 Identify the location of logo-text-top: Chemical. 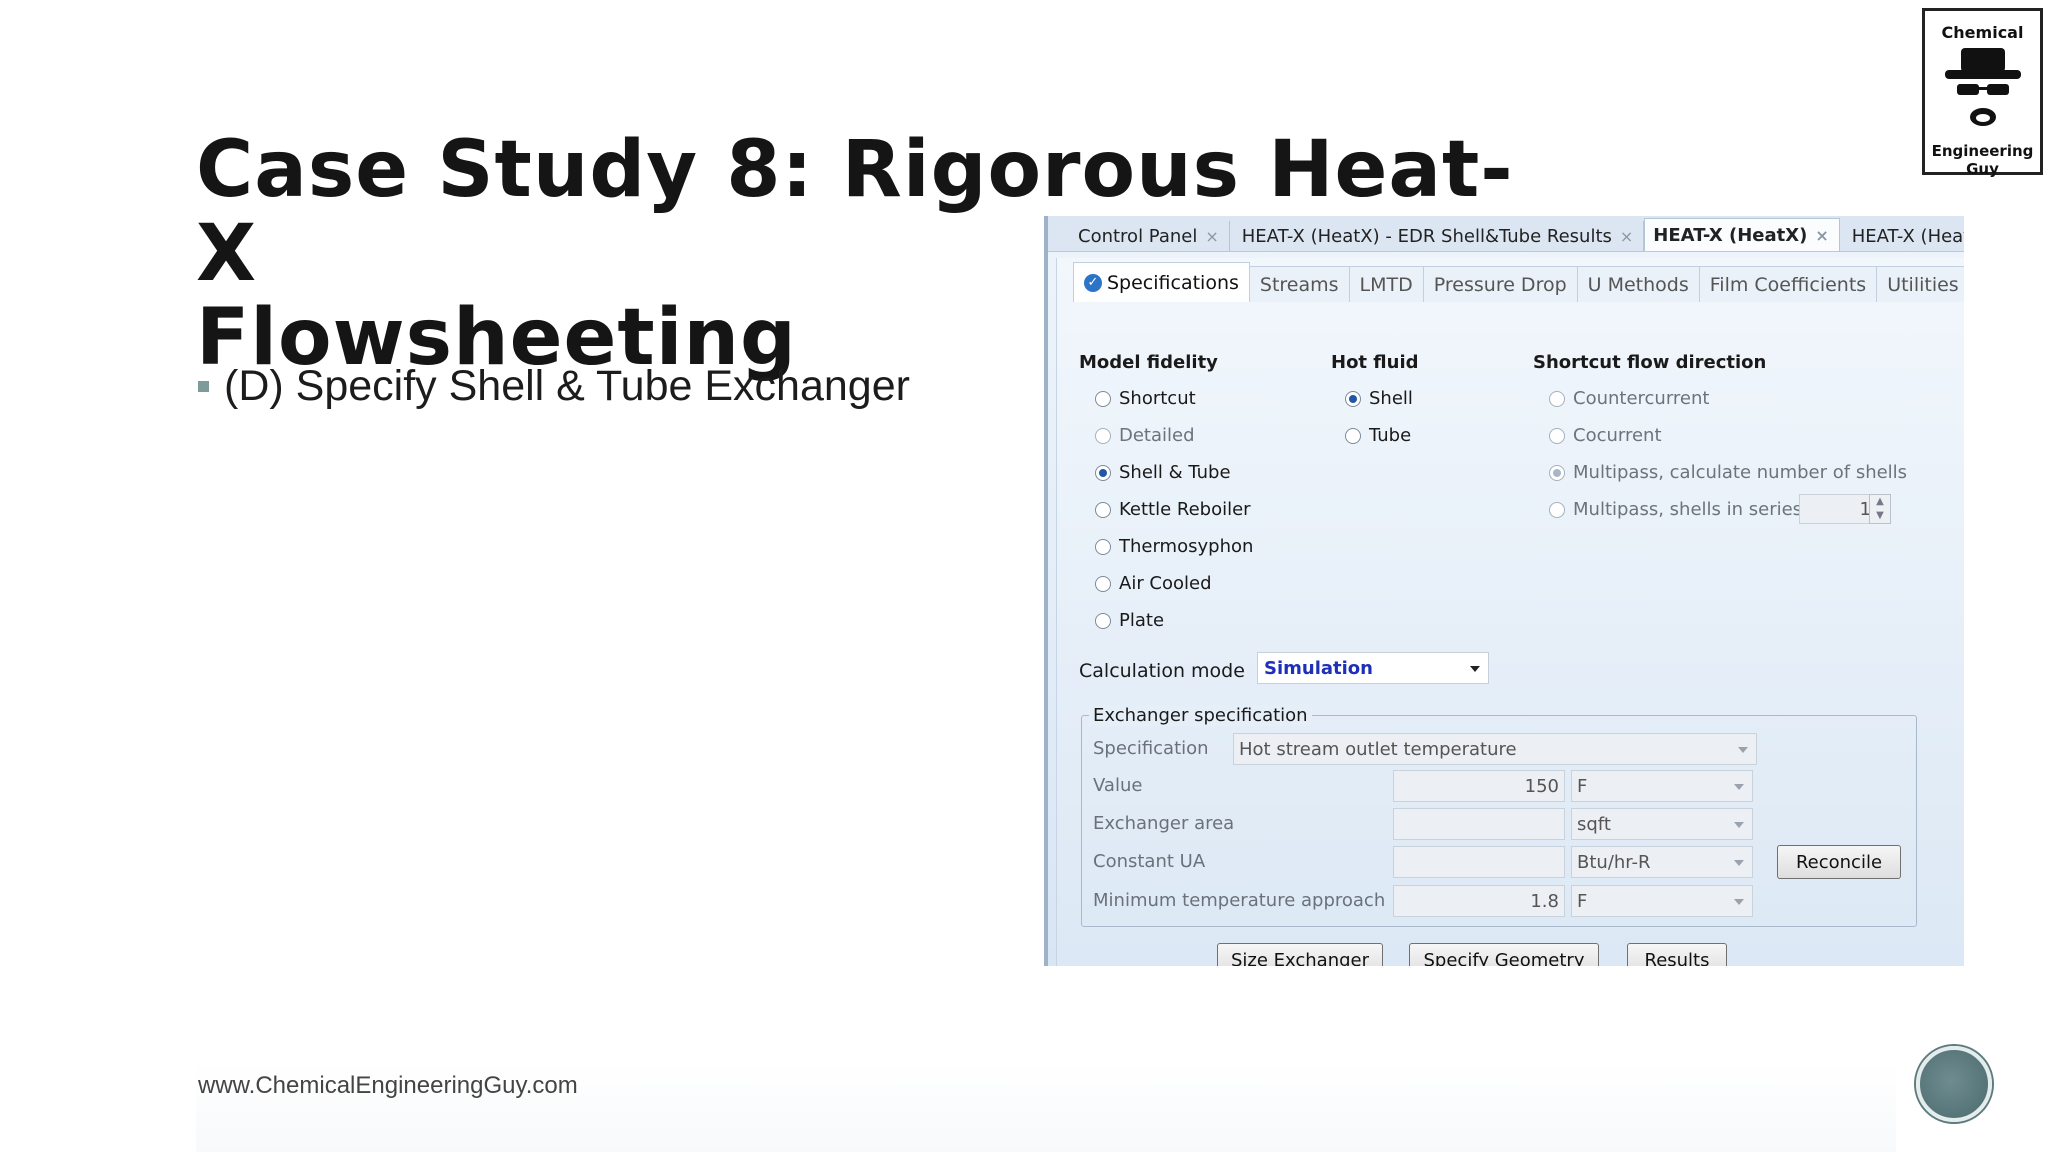
(1982, 32).